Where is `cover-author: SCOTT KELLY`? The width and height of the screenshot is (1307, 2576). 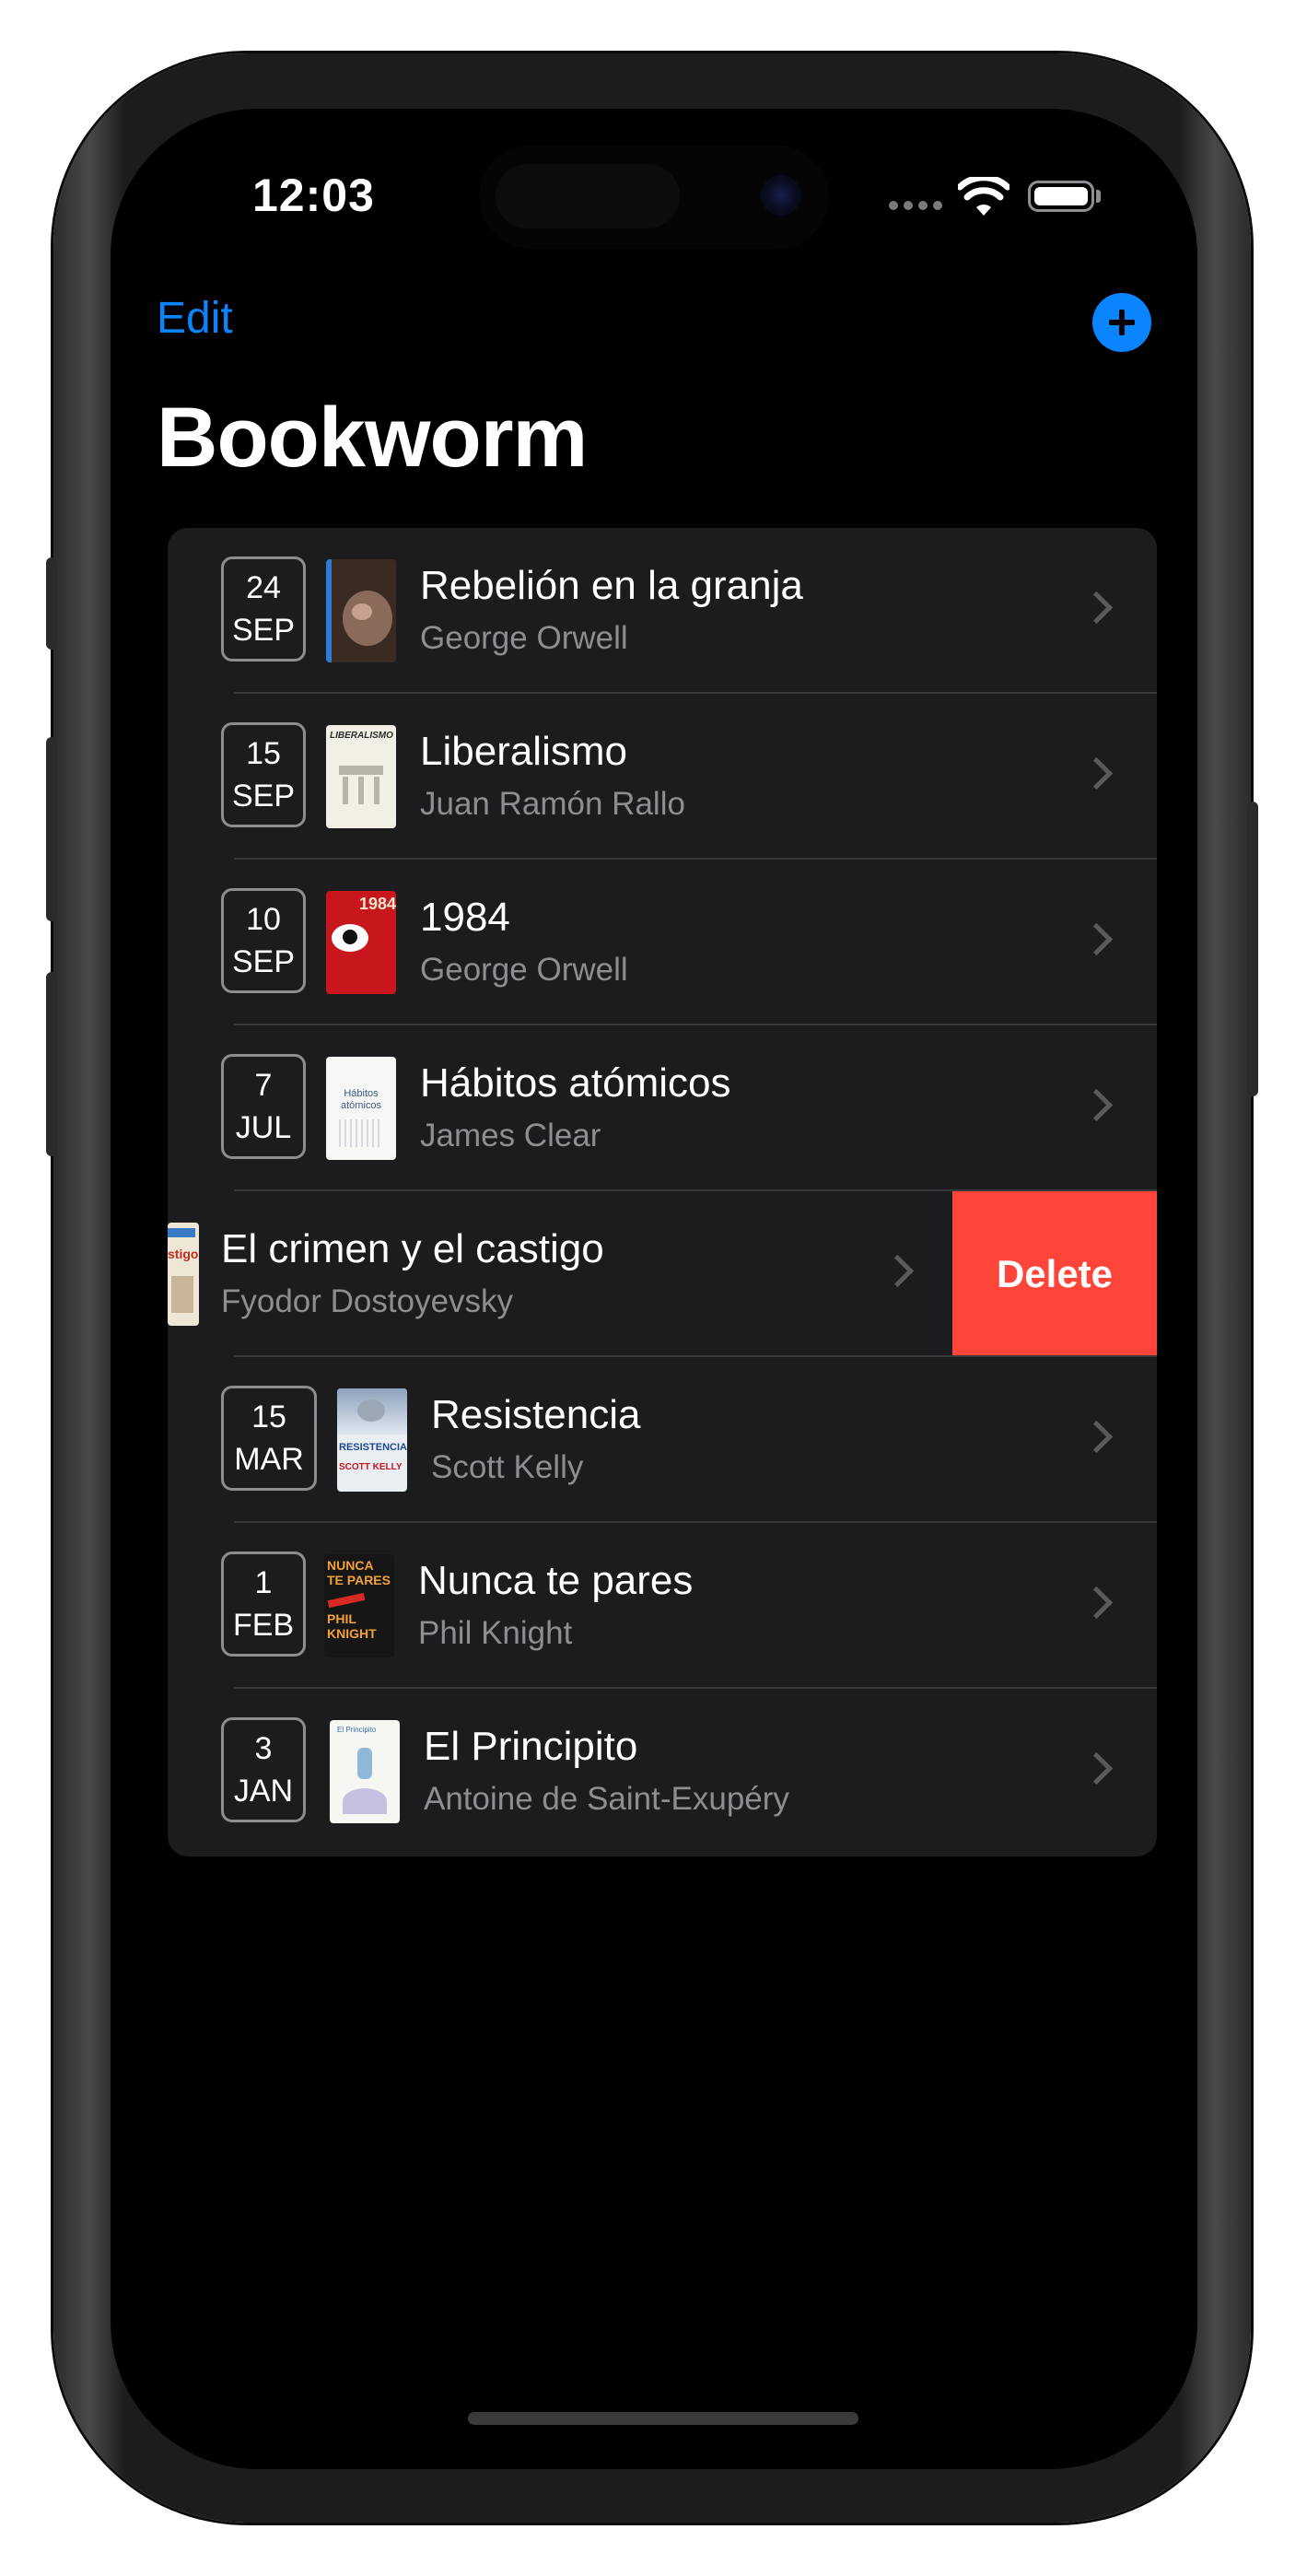
cover-author: SCOTT KELLY is located at coordinates (371, 1467).